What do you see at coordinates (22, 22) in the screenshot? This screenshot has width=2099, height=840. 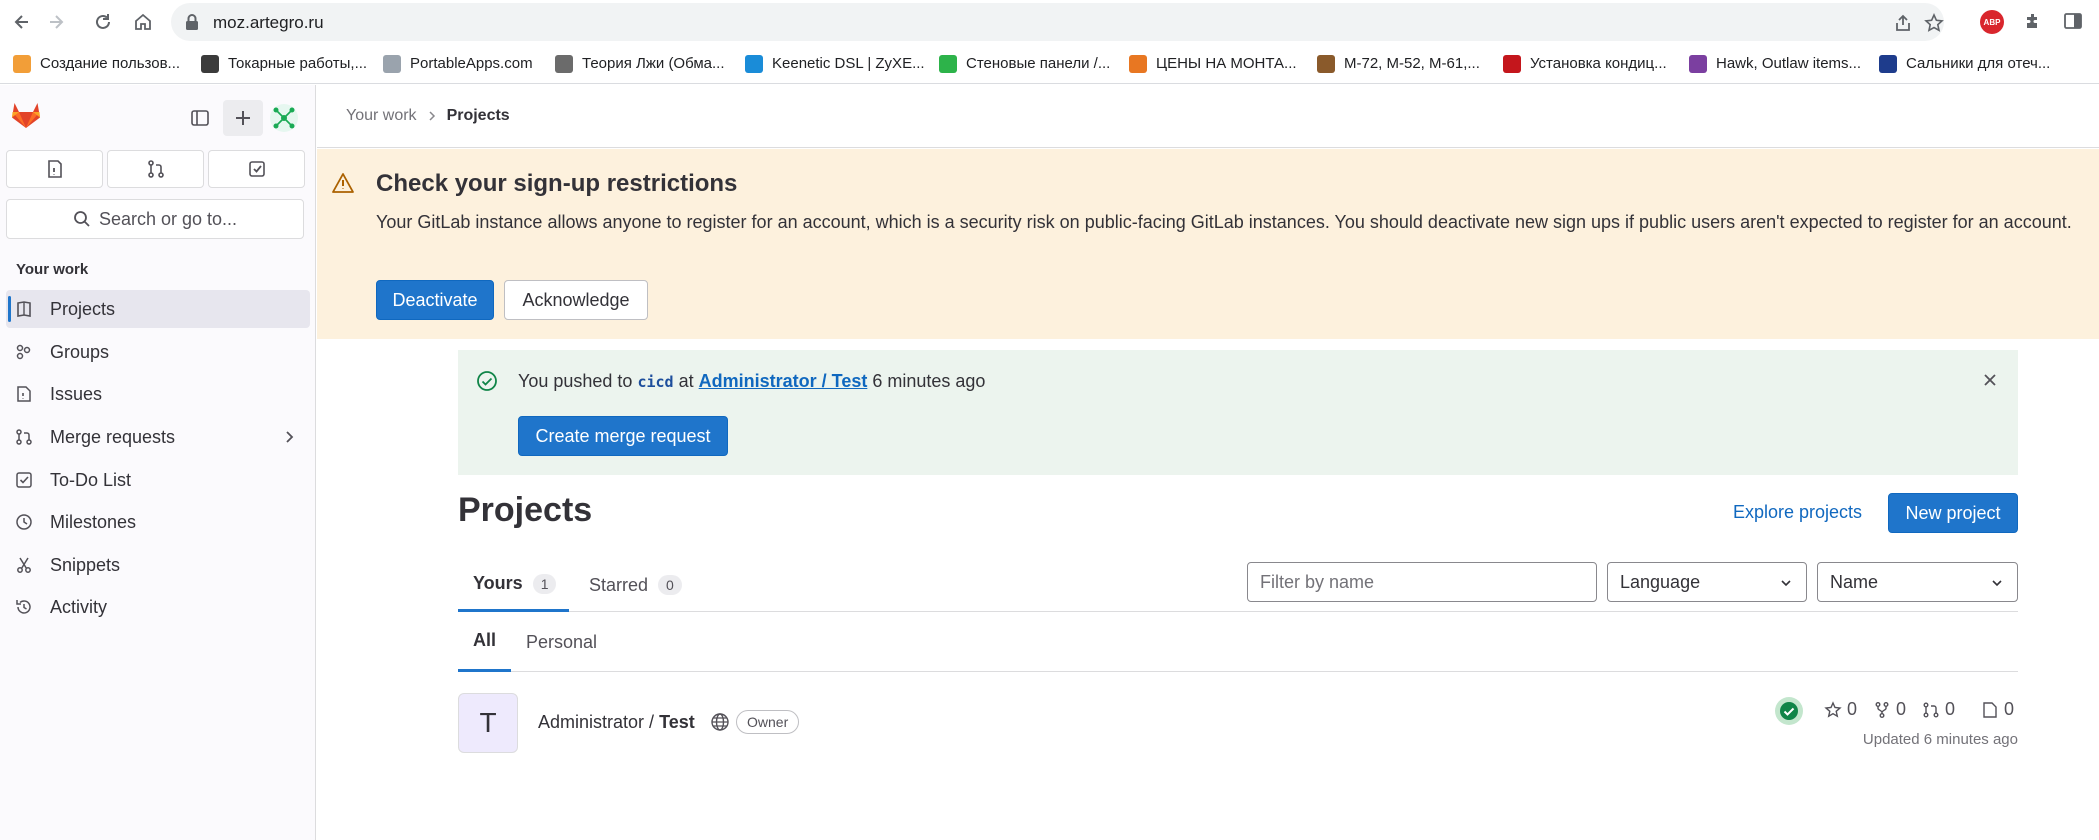 I see `back-button` at bounding box center [22, 22].